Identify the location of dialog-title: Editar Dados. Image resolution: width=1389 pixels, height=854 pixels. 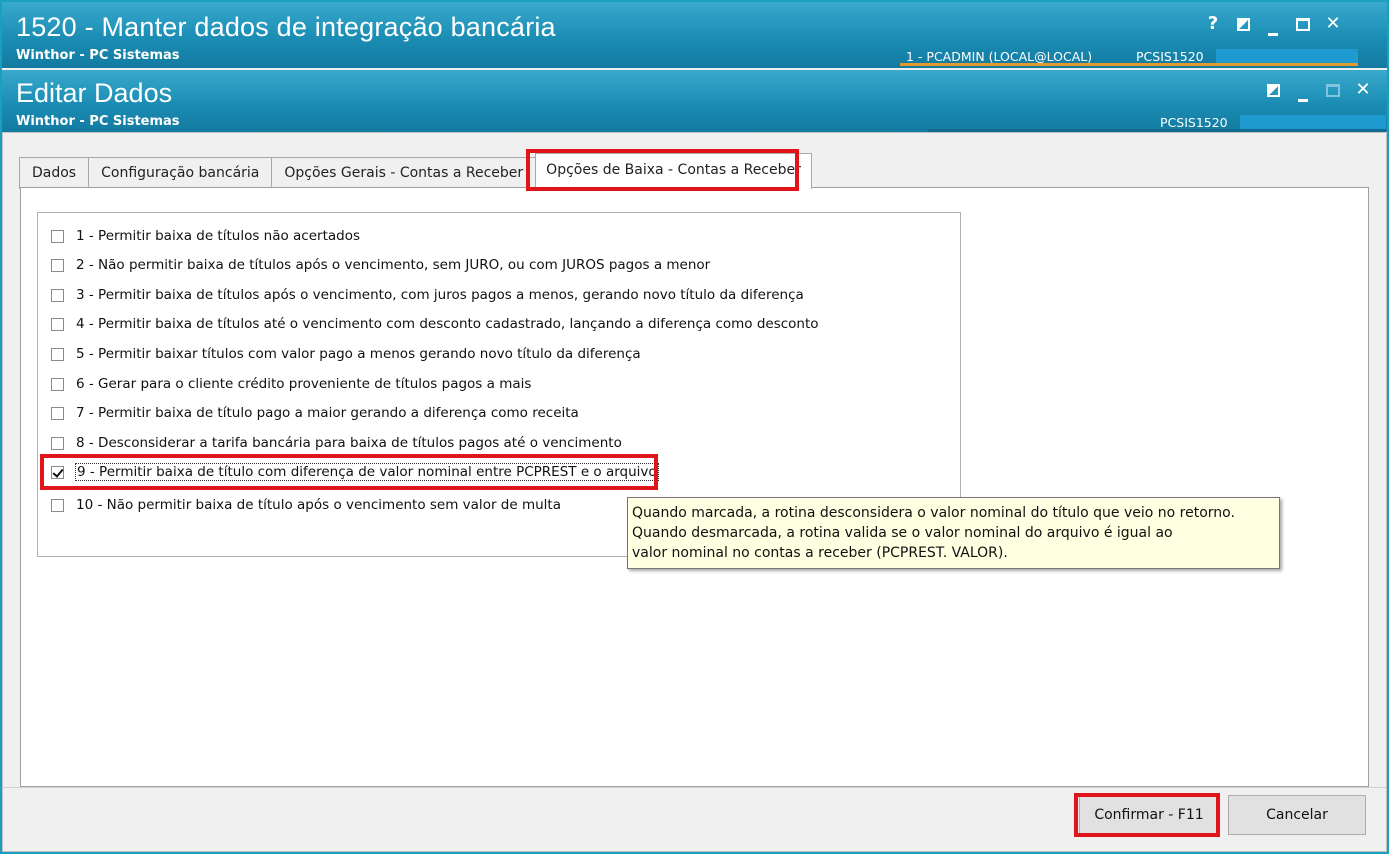
(94, 93).